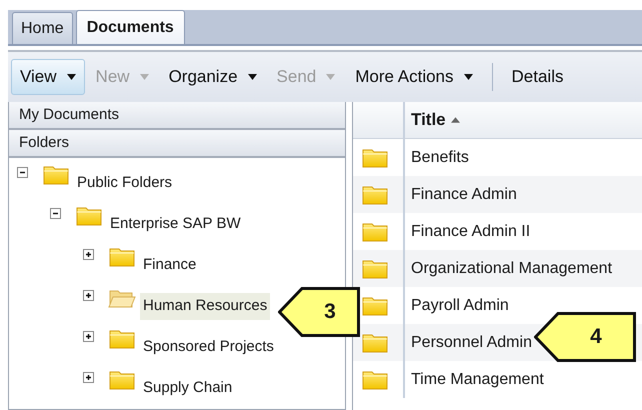  What do you see at coordinates (170, 265) in the screenshot?
I see `tree-item: Finance` at bounding box center [170, 265].